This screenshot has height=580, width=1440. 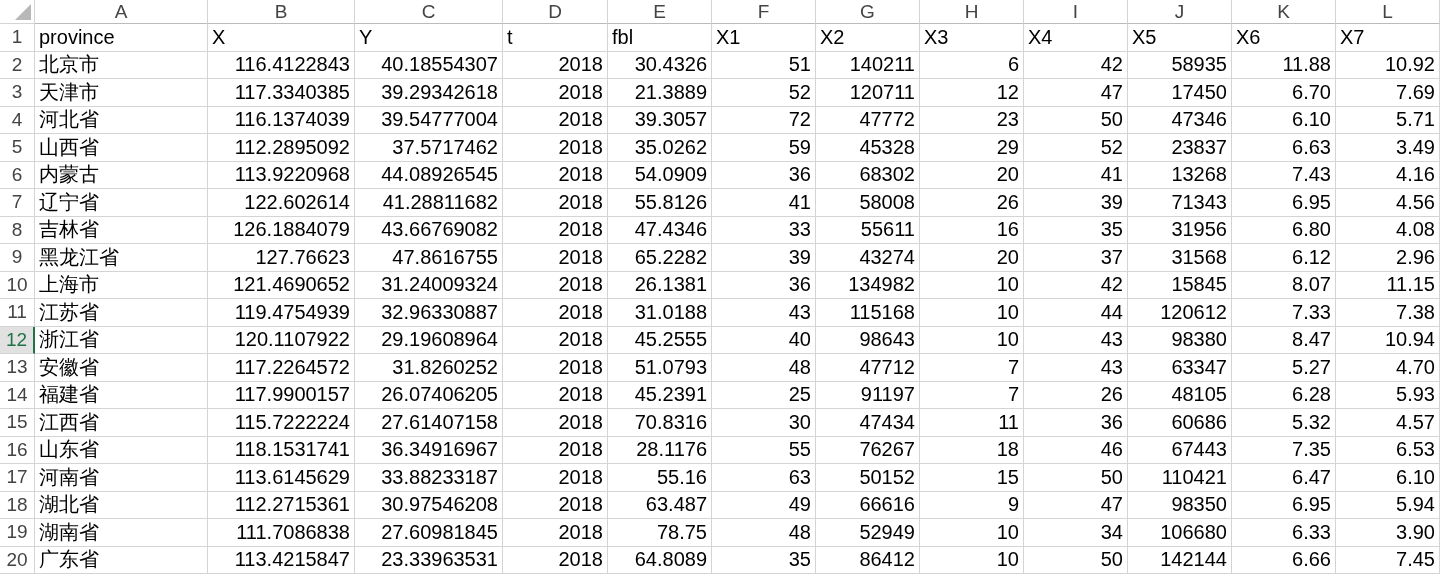 I want to click on row-header: 20, so click(x=17, y=560).